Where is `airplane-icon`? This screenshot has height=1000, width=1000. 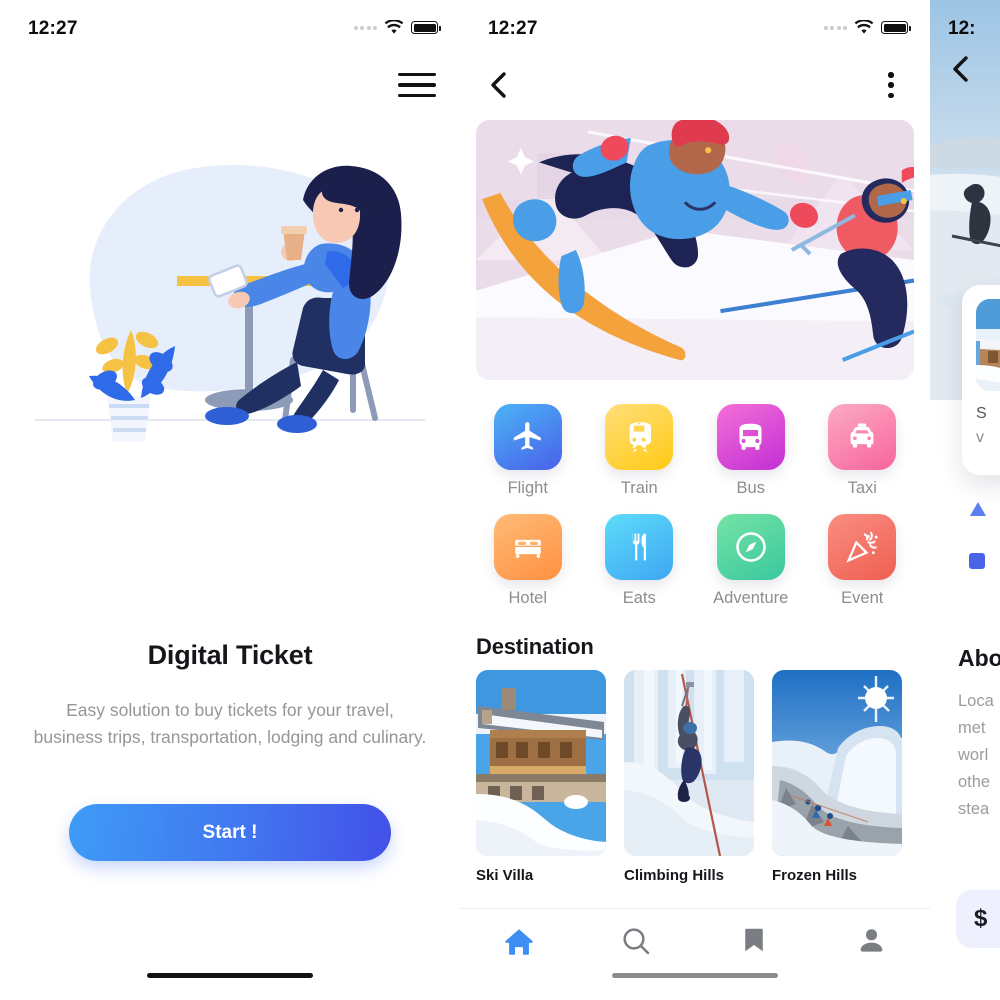 airplane-icon is located at coordinates (527, 437).